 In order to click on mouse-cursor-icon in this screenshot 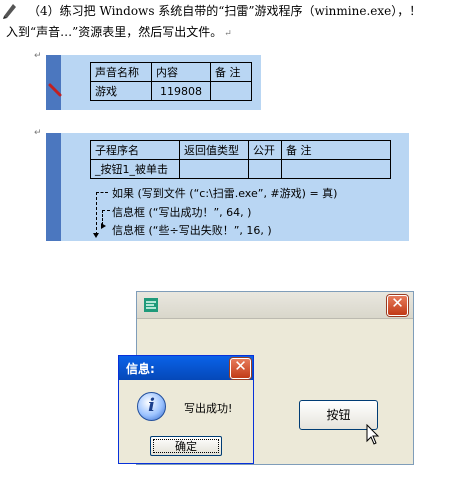, I will do `click(373, 434)`.